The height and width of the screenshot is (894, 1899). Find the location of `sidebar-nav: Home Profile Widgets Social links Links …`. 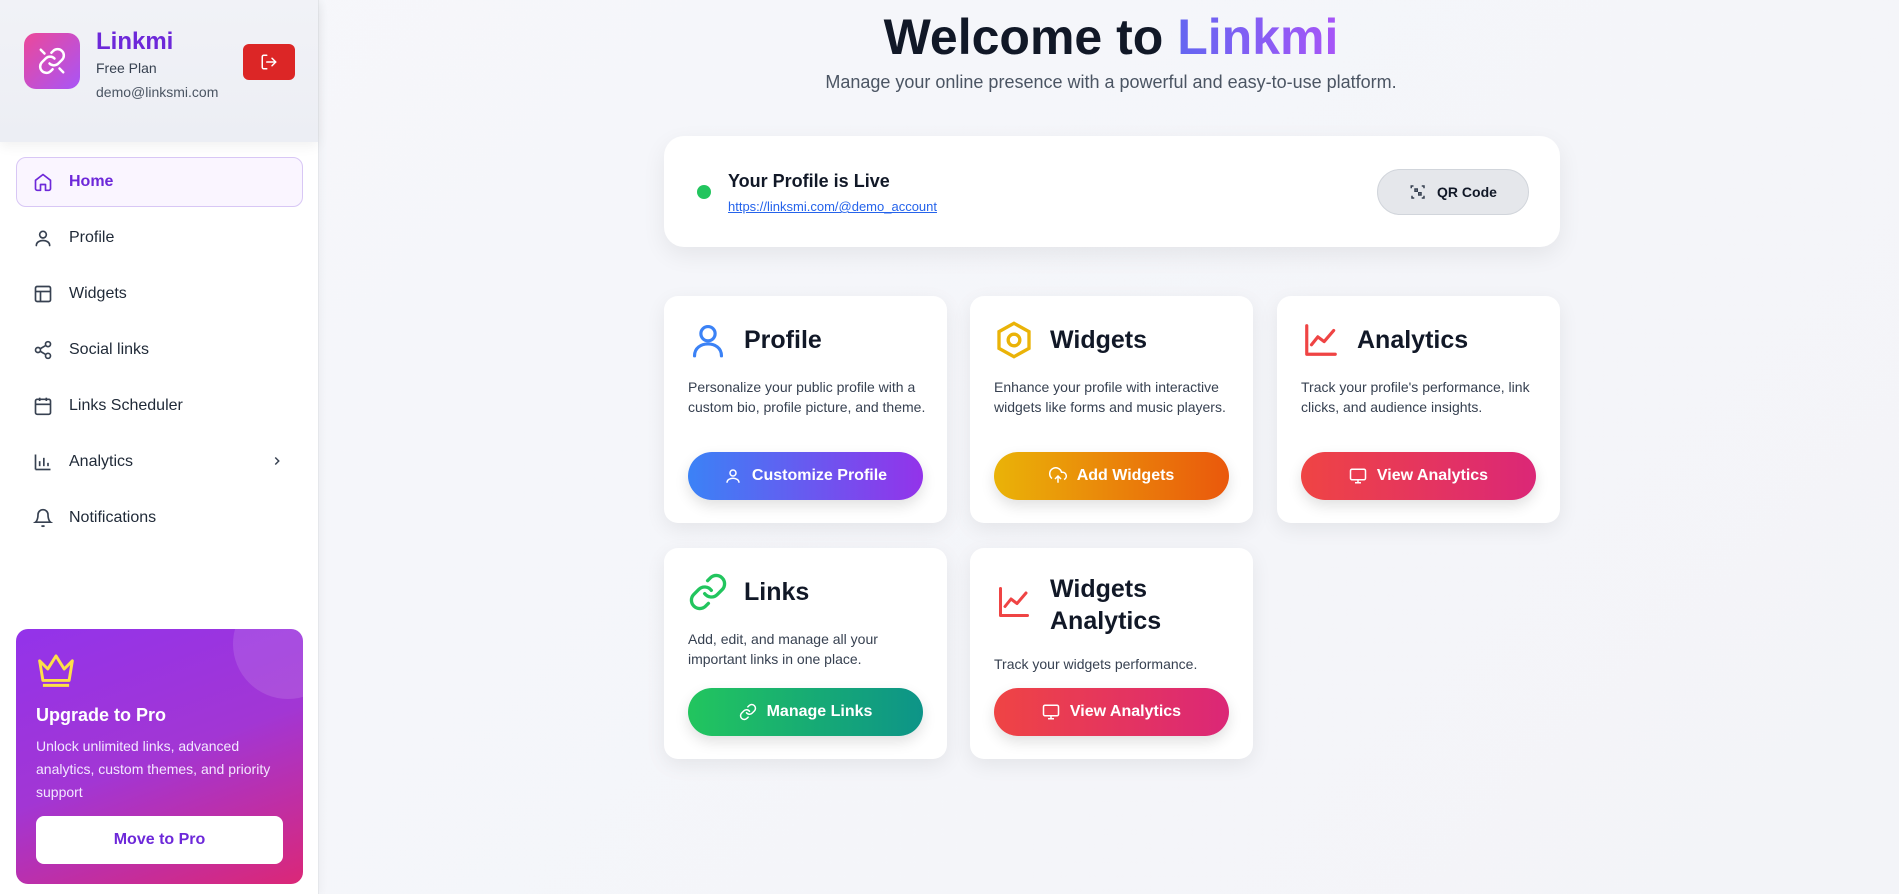

sidebar-nav: Home Profile Widgets Social links Links … is located at coordinates (159, 353).